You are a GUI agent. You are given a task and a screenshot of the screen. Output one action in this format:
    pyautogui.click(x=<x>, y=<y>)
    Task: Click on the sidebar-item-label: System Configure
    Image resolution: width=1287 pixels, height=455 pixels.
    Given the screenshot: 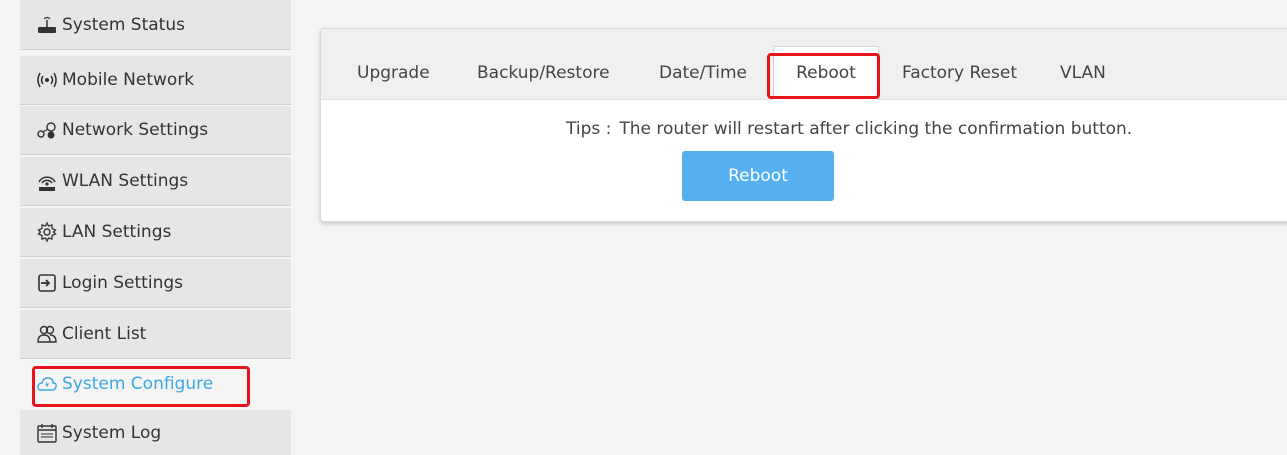 What is the action you would take?
    pyautogui.click(x=138, y=384)
    